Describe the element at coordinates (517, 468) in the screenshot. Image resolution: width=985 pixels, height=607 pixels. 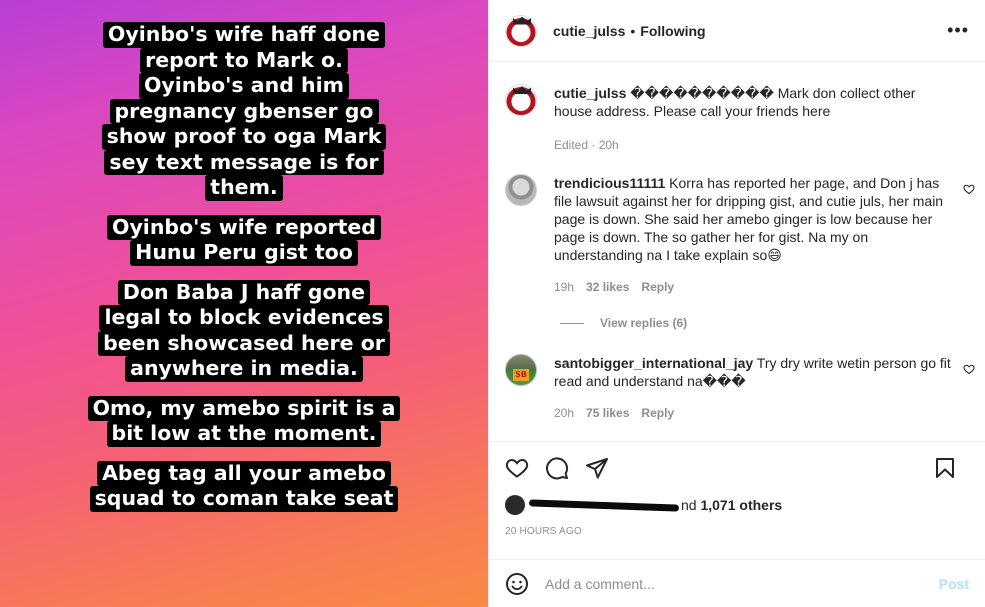
I see `heart-icon` at that location.